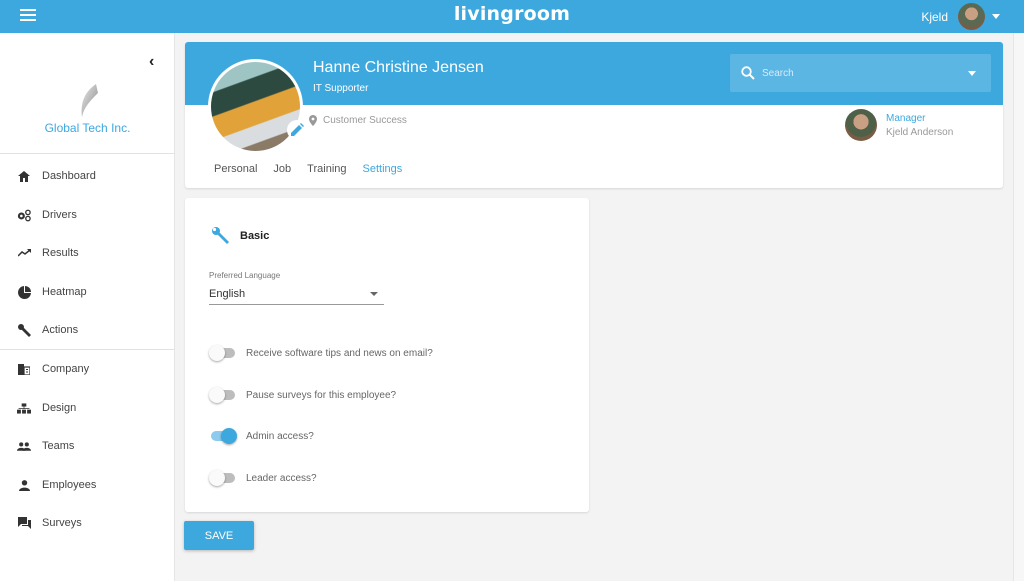 The width and height of the screenshot is (1024, 581). What do you see at coordinates (219, 535) in the screenshot?
I see `save-button: SAVE` at bounding box center [219, 535].